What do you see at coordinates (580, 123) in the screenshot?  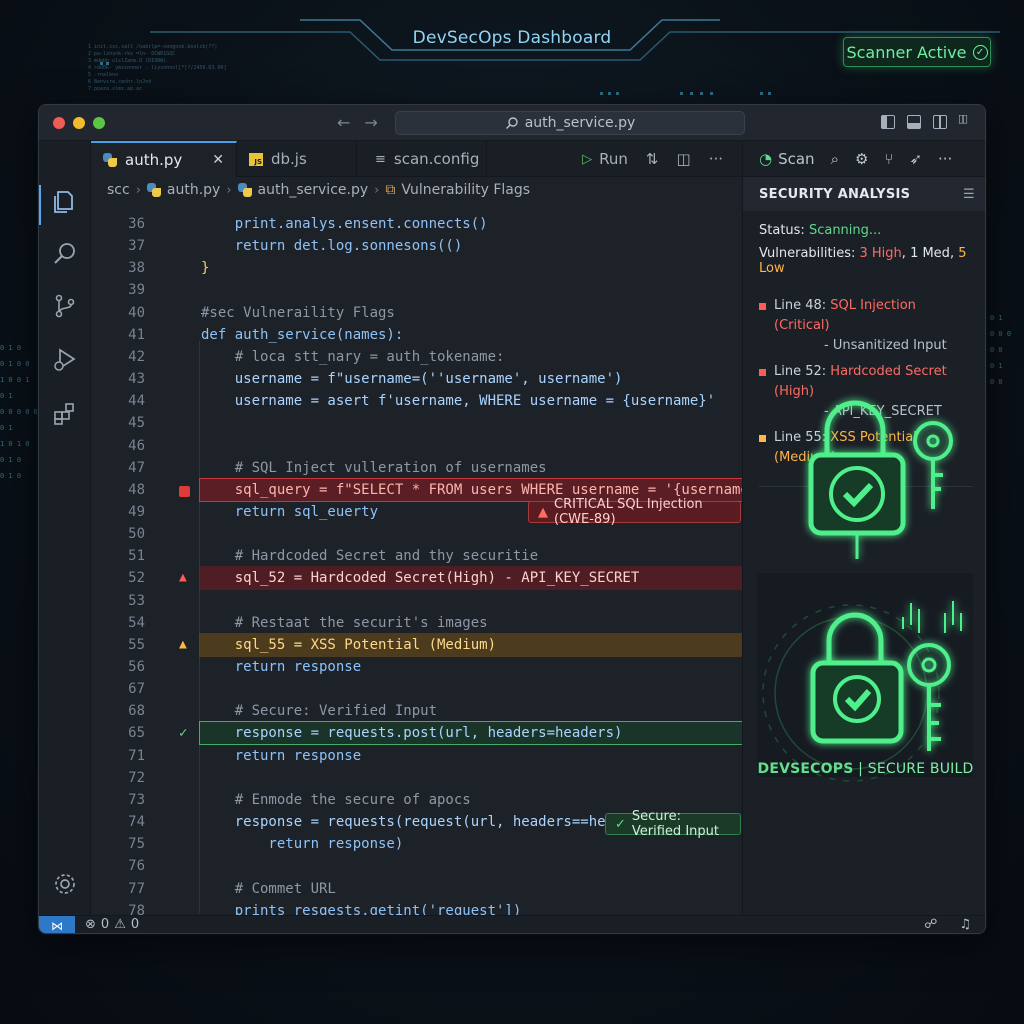 I see `command-search-text: auth_service.py` at bounding box center [580, 123].